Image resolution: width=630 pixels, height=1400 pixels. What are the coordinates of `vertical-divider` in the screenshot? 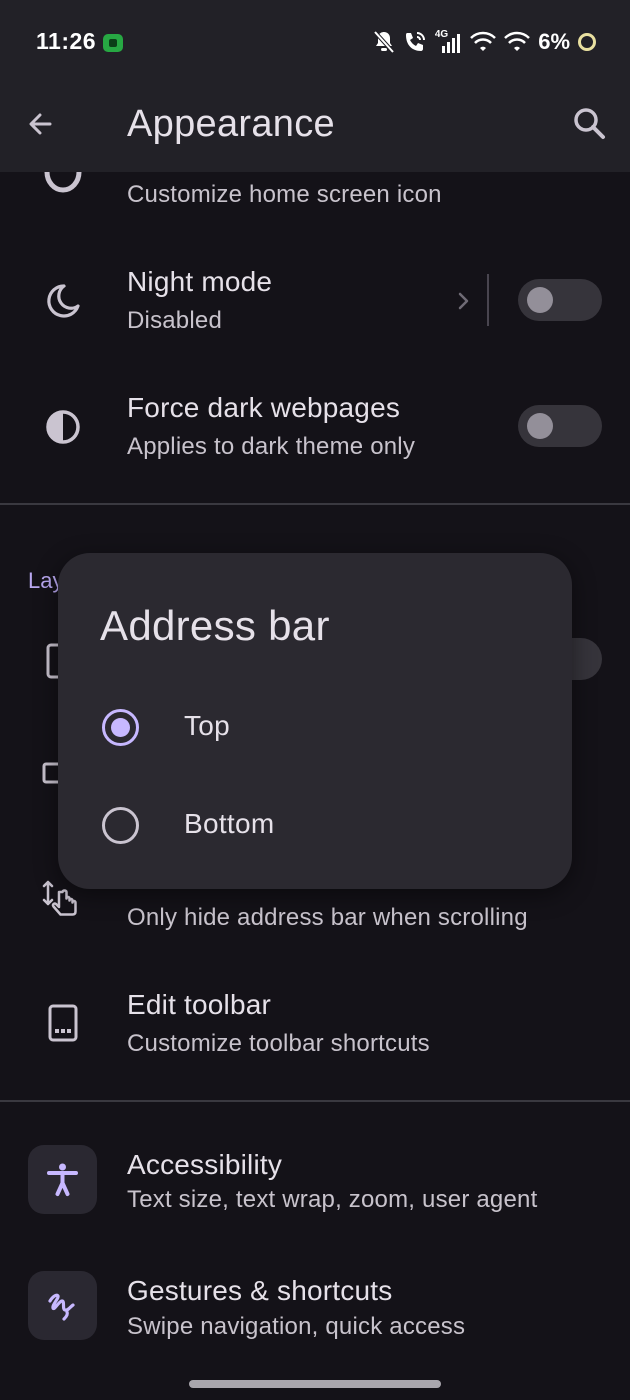 It's located at (488, 300).